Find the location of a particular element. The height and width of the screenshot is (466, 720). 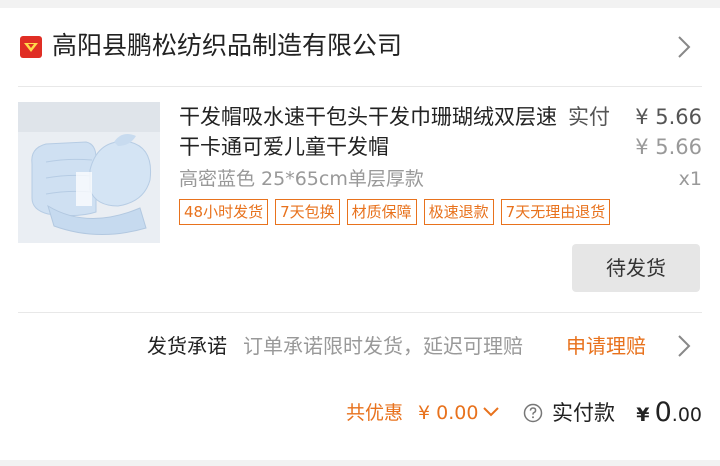

service-tag: 材质保障 is located at coordinates (381, 212).